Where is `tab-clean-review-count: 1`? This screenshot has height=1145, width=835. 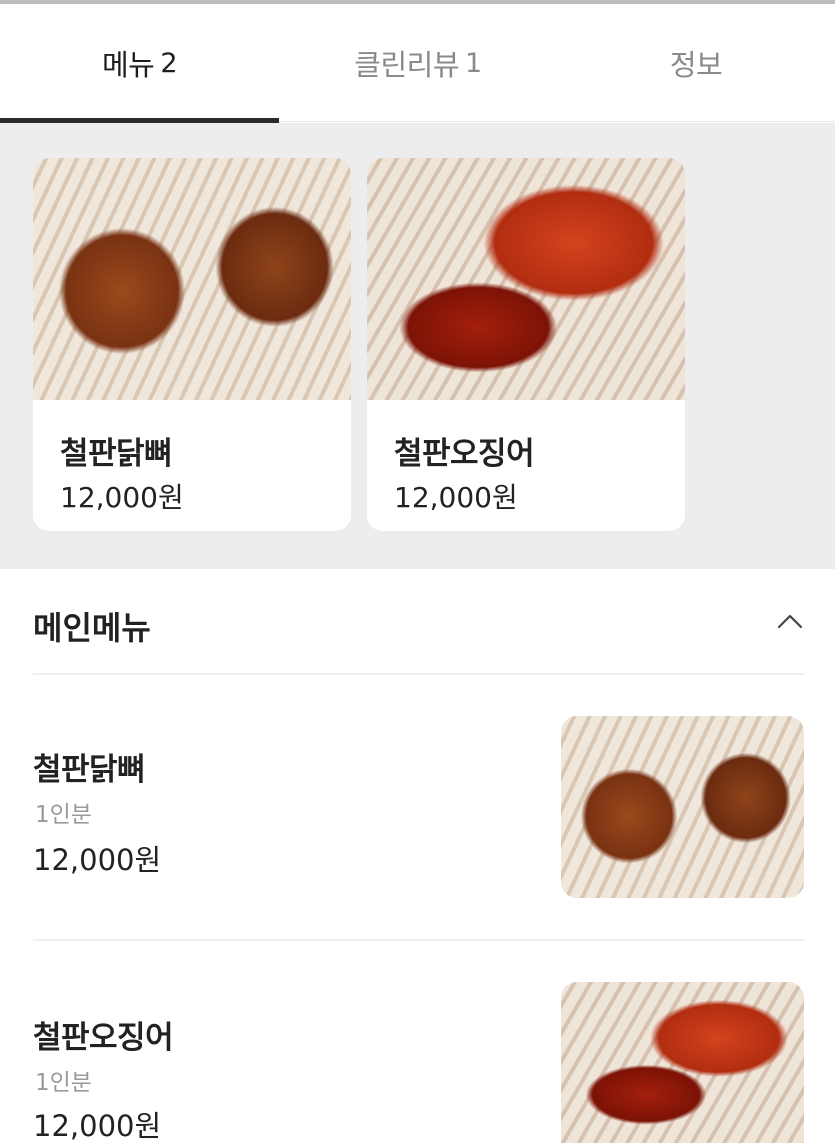 tab-clean-review-count: 1 is located at coordinates (473, 63).